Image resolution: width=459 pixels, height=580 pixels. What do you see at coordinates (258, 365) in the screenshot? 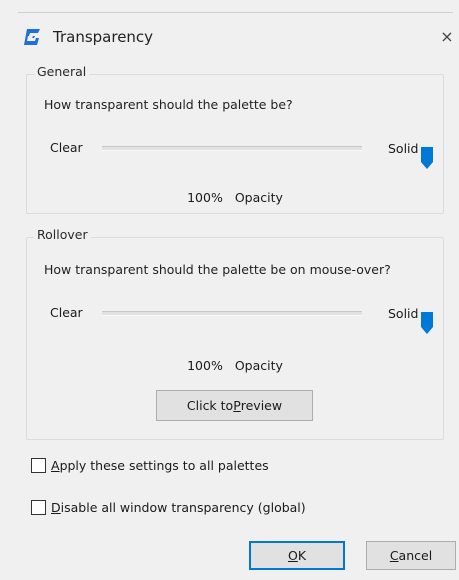
I see `rollover-opacity-label: Opacity` at bounding box center [258, 365].